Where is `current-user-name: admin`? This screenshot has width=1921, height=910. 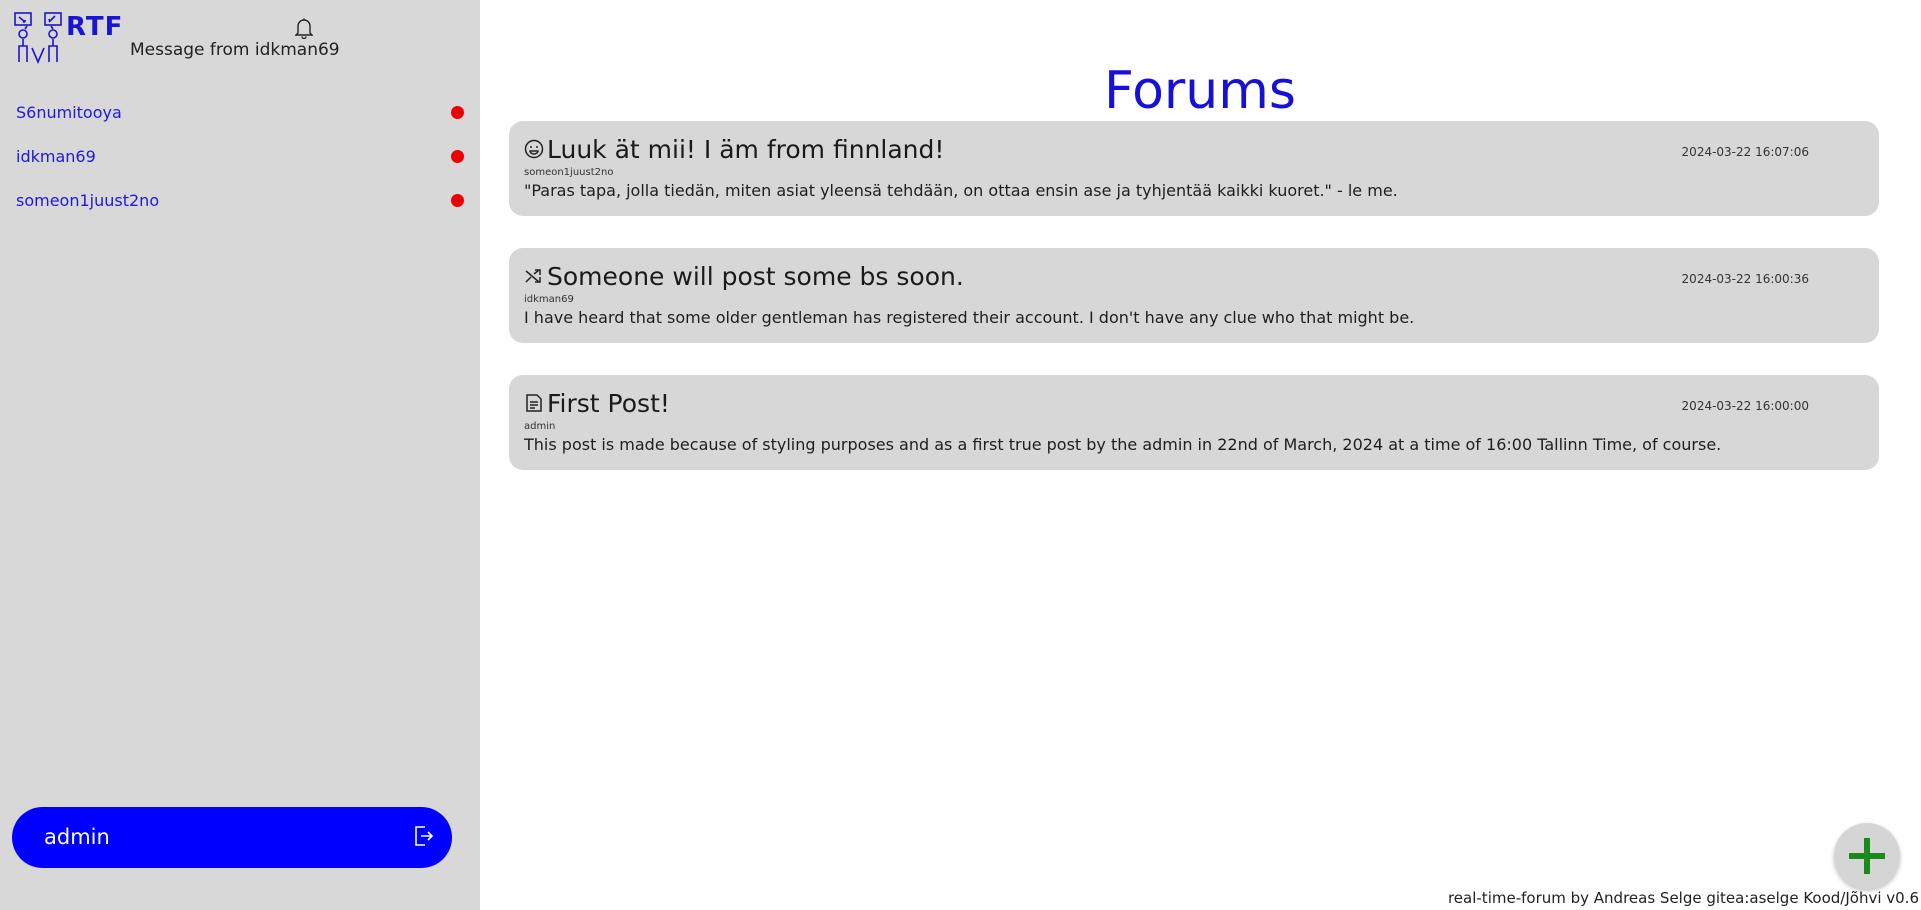
current-user-name: admin is located at coordinates (77, 837).